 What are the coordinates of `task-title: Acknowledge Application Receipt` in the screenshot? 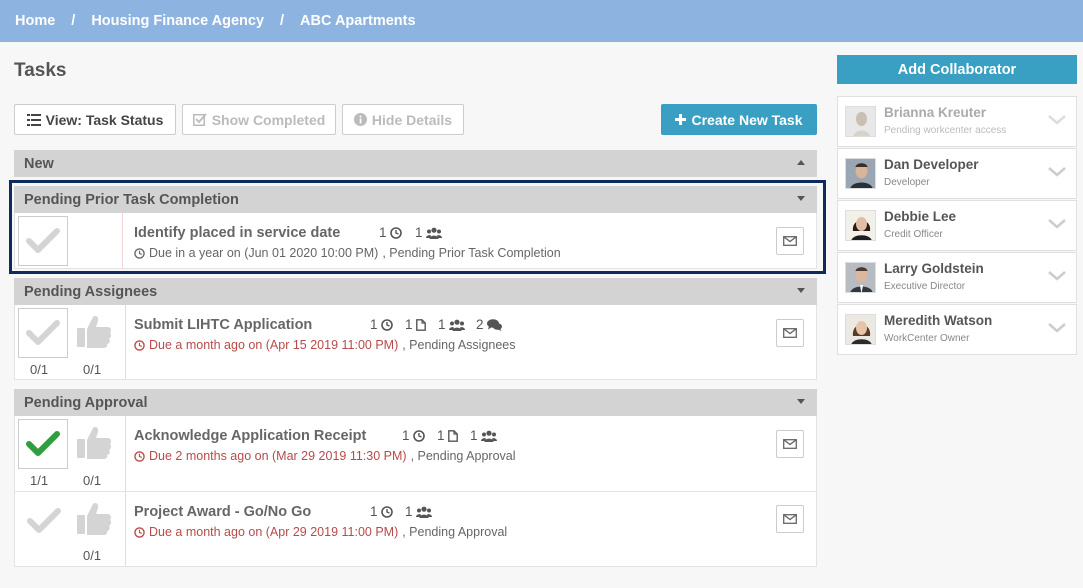 It's located at (250, 436).